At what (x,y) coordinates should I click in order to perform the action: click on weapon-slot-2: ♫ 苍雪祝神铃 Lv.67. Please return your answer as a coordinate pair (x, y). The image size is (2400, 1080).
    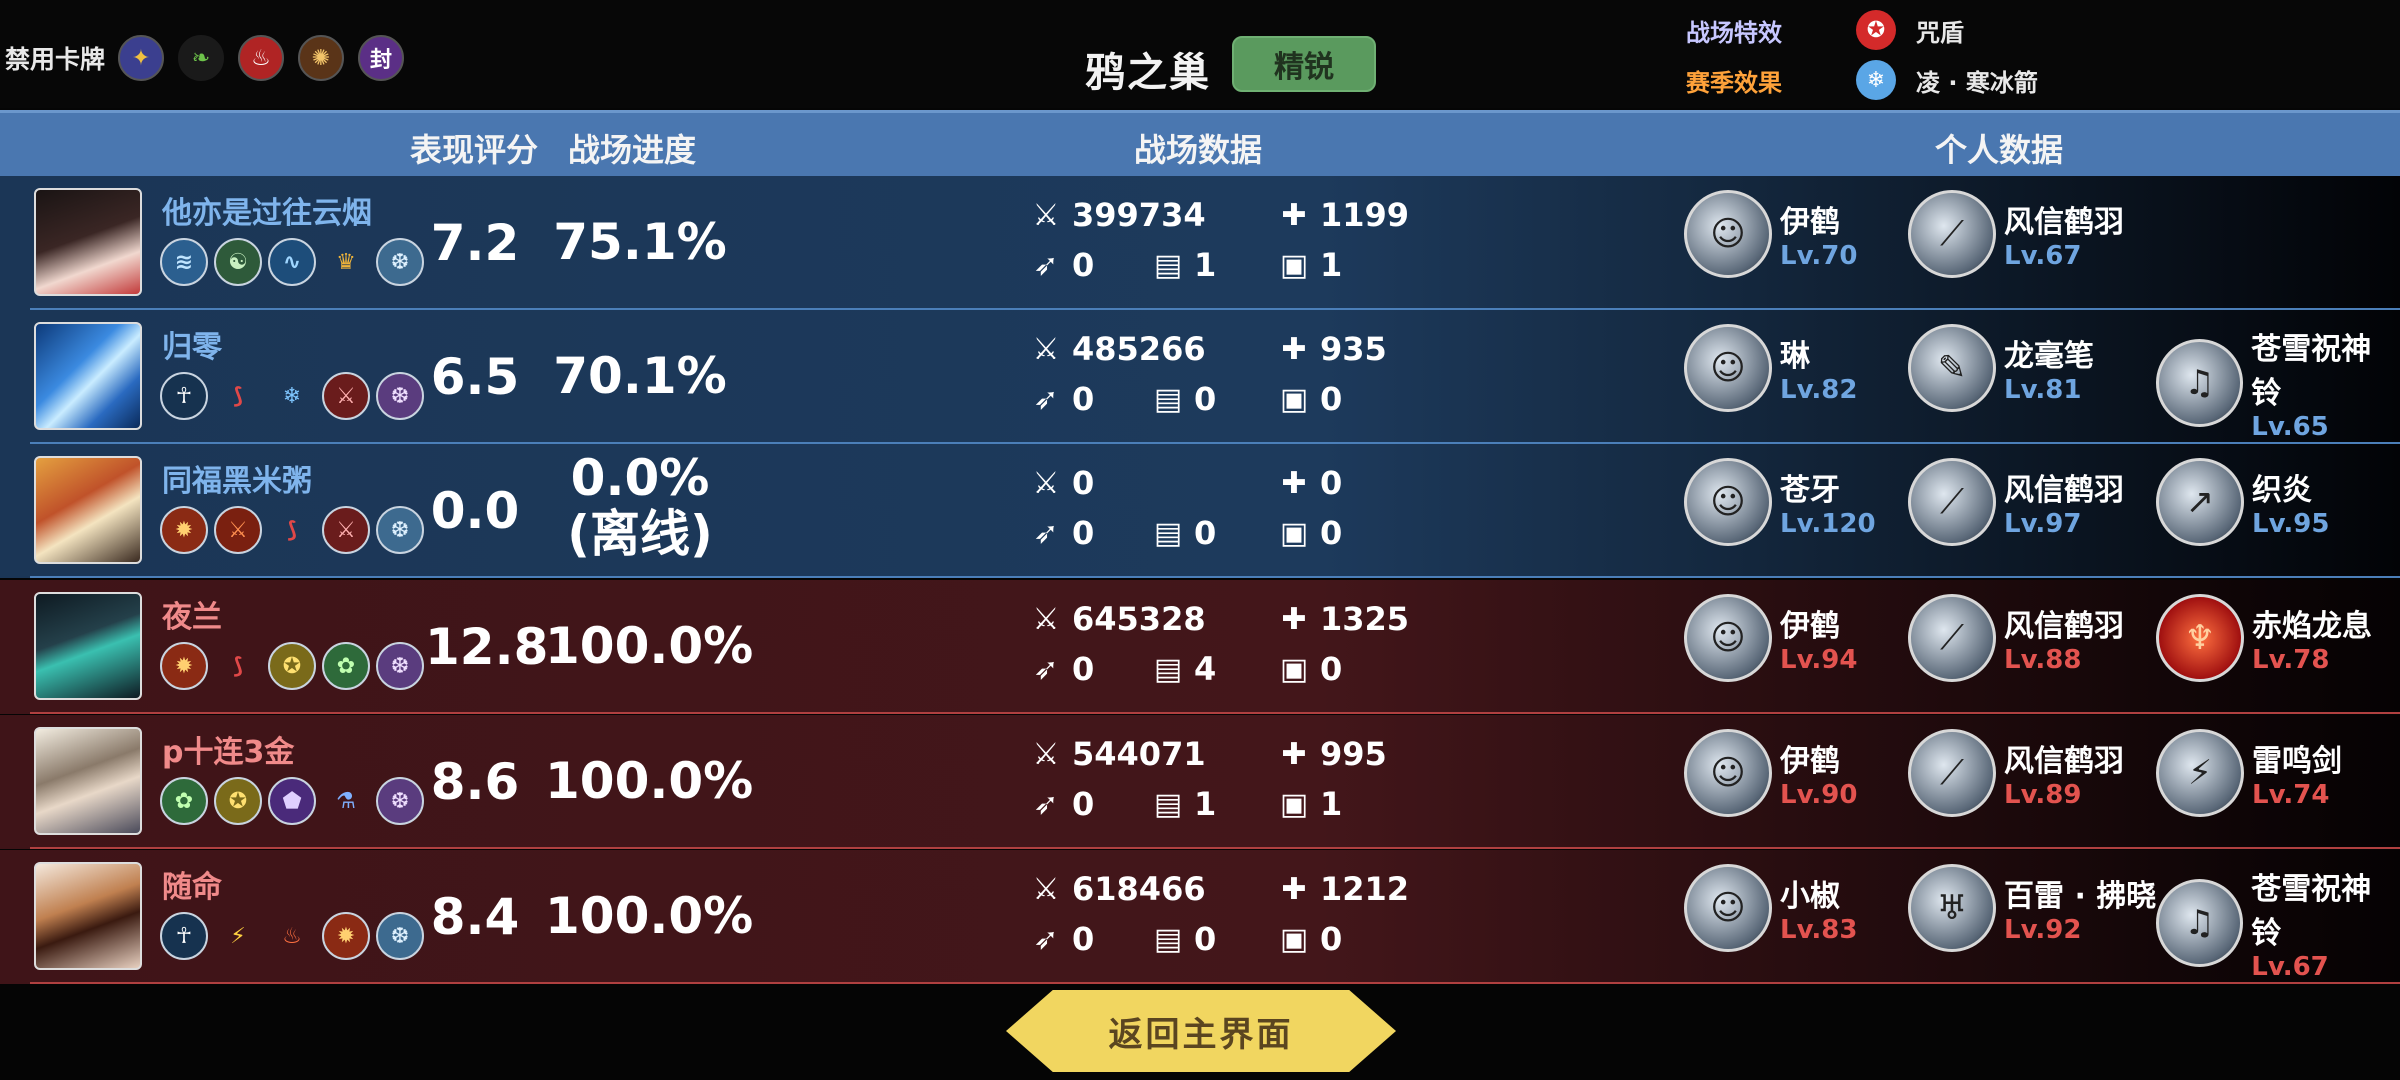
    Looking at the image, I should click on (2278, 923).